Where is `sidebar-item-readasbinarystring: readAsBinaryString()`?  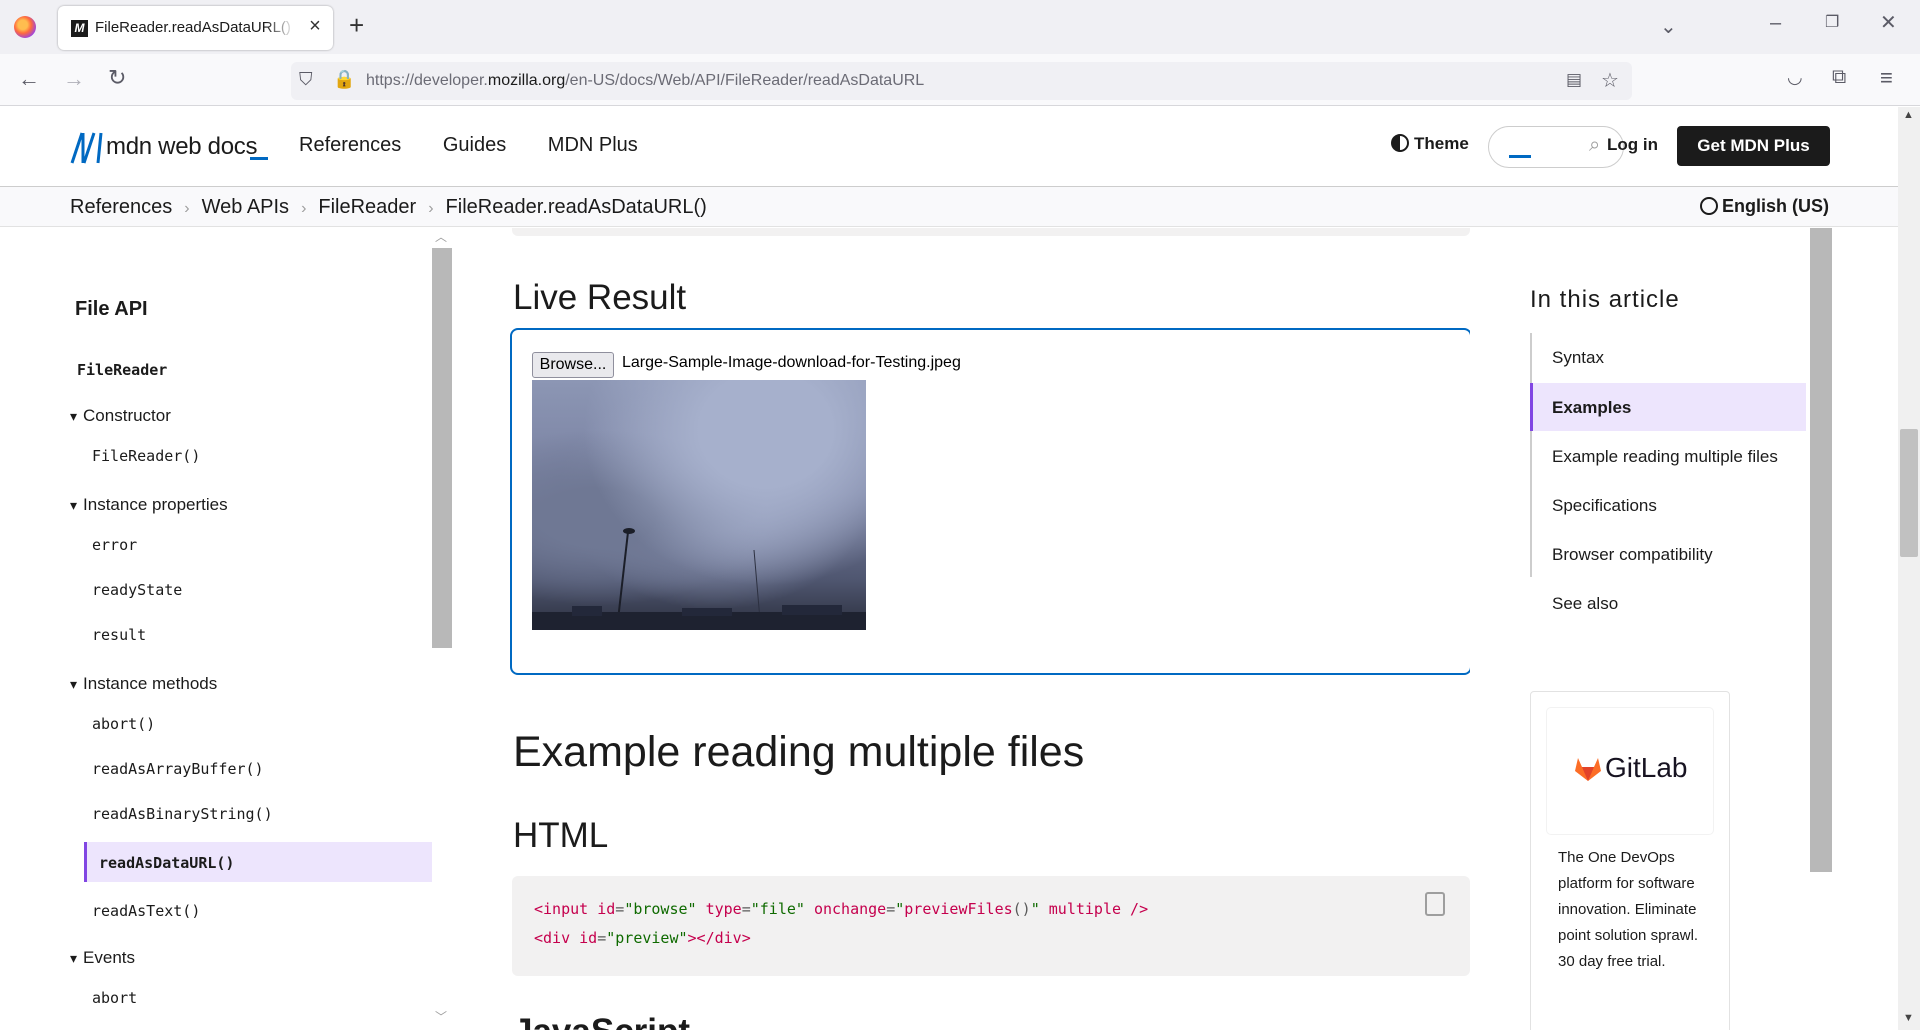 sidebar-item-readasbinarystring: readAsBinaryString() is located at coordinates (182, 814).